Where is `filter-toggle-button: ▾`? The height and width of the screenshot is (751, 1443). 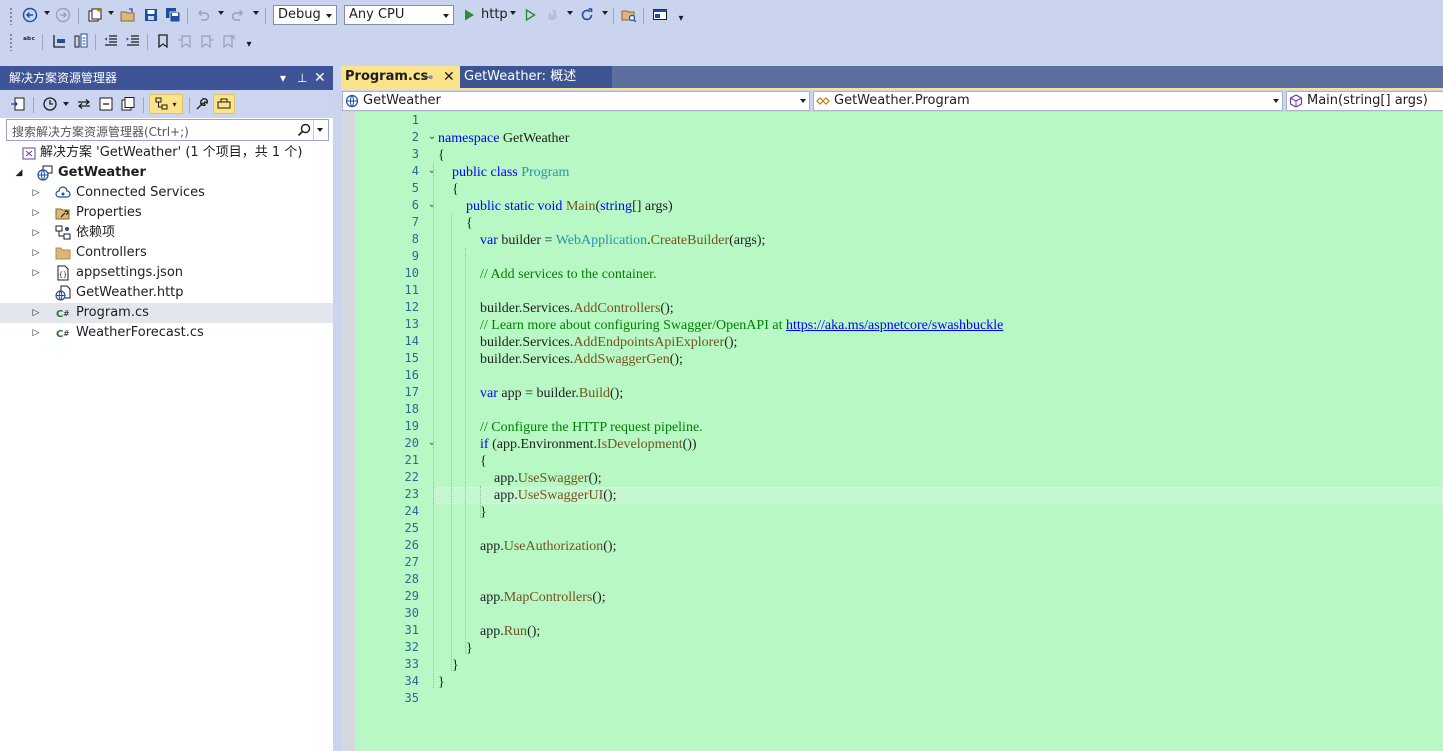
filter-toggle-button: ▾ is located at coordinates (166, 104).